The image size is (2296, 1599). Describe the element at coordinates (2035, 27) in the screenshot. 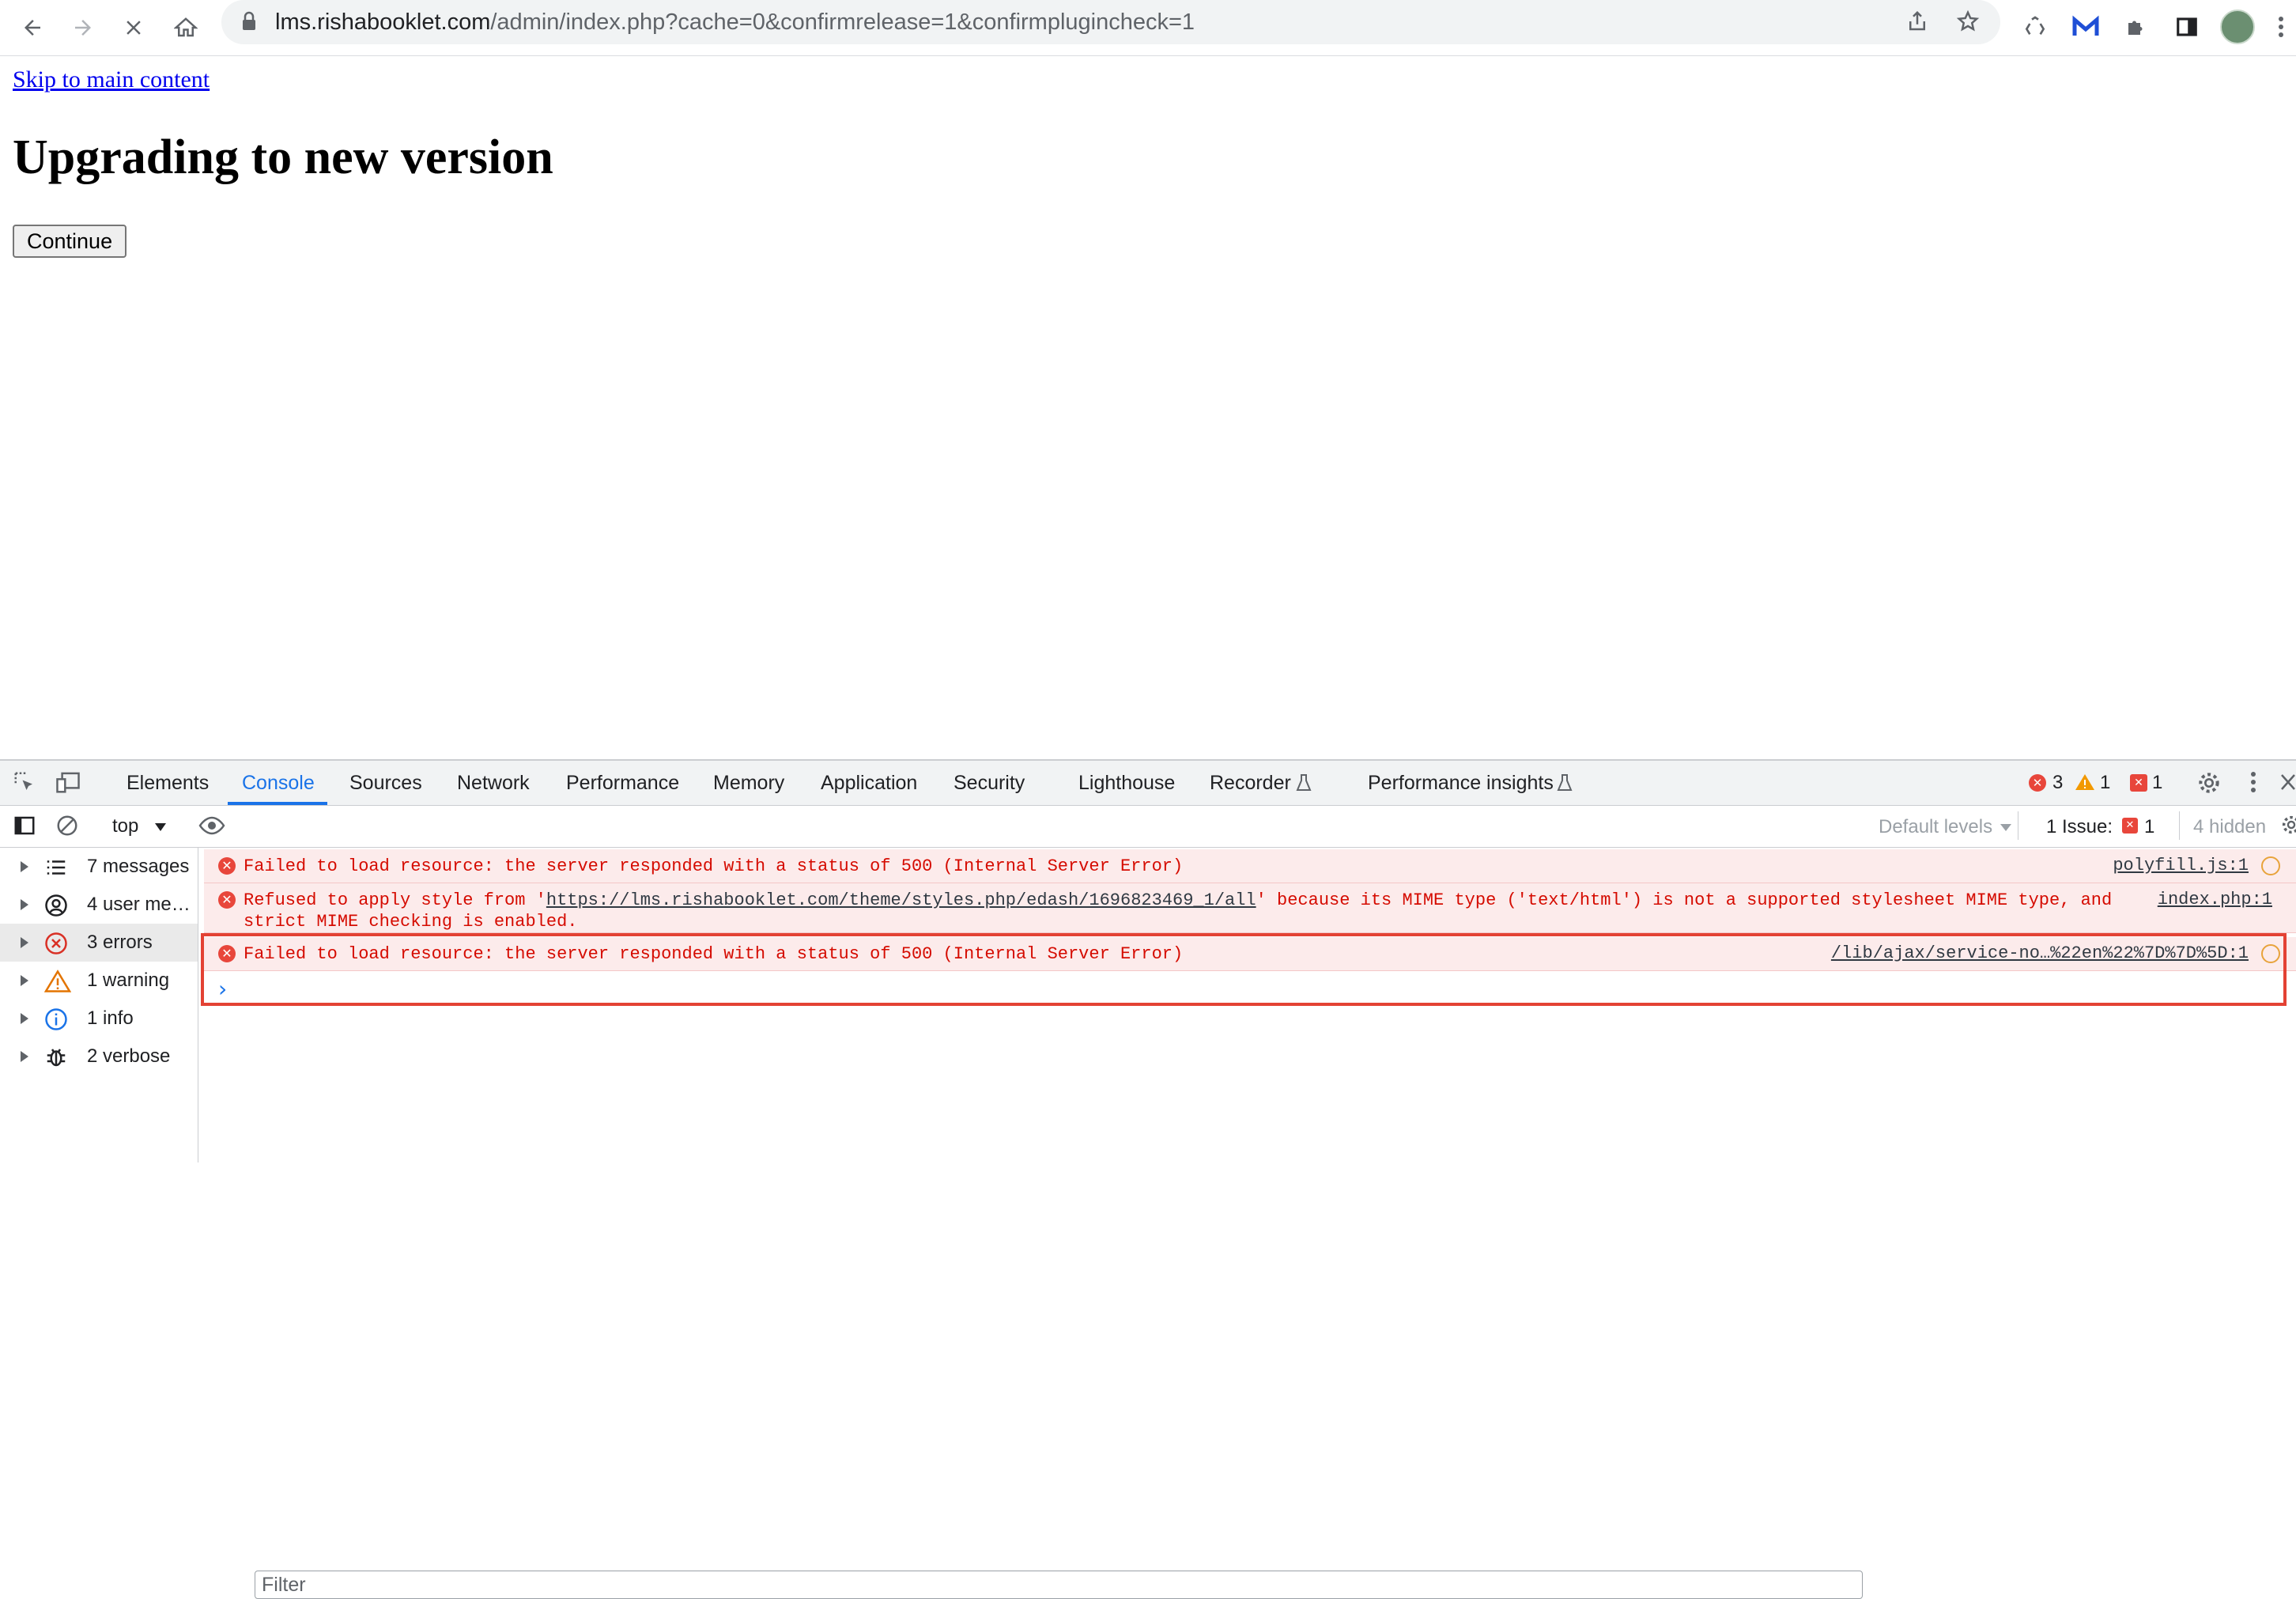

I see `recycle-extension-icon` at that location.